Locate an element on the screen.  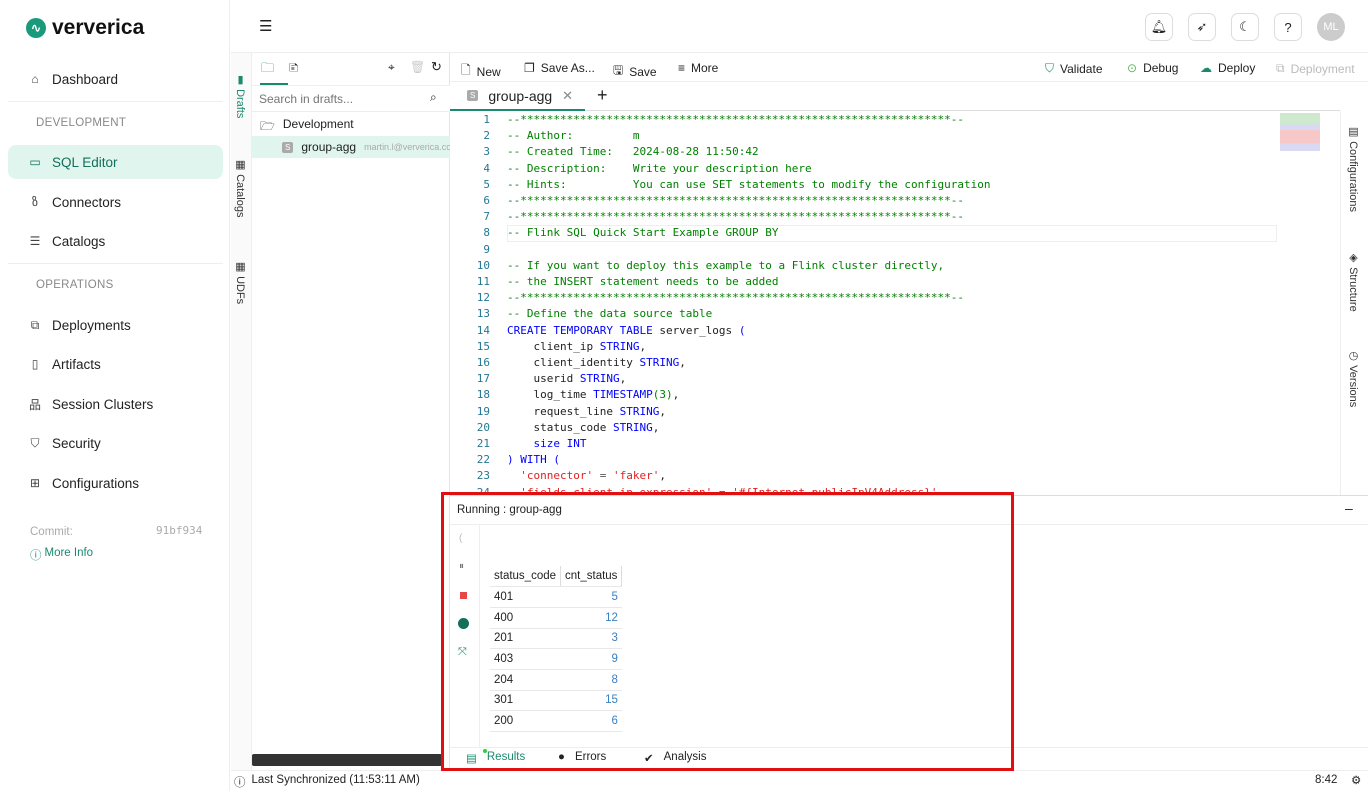
nav-session-clusters: 品 Session Clusters is located at coordinates (115, 404).